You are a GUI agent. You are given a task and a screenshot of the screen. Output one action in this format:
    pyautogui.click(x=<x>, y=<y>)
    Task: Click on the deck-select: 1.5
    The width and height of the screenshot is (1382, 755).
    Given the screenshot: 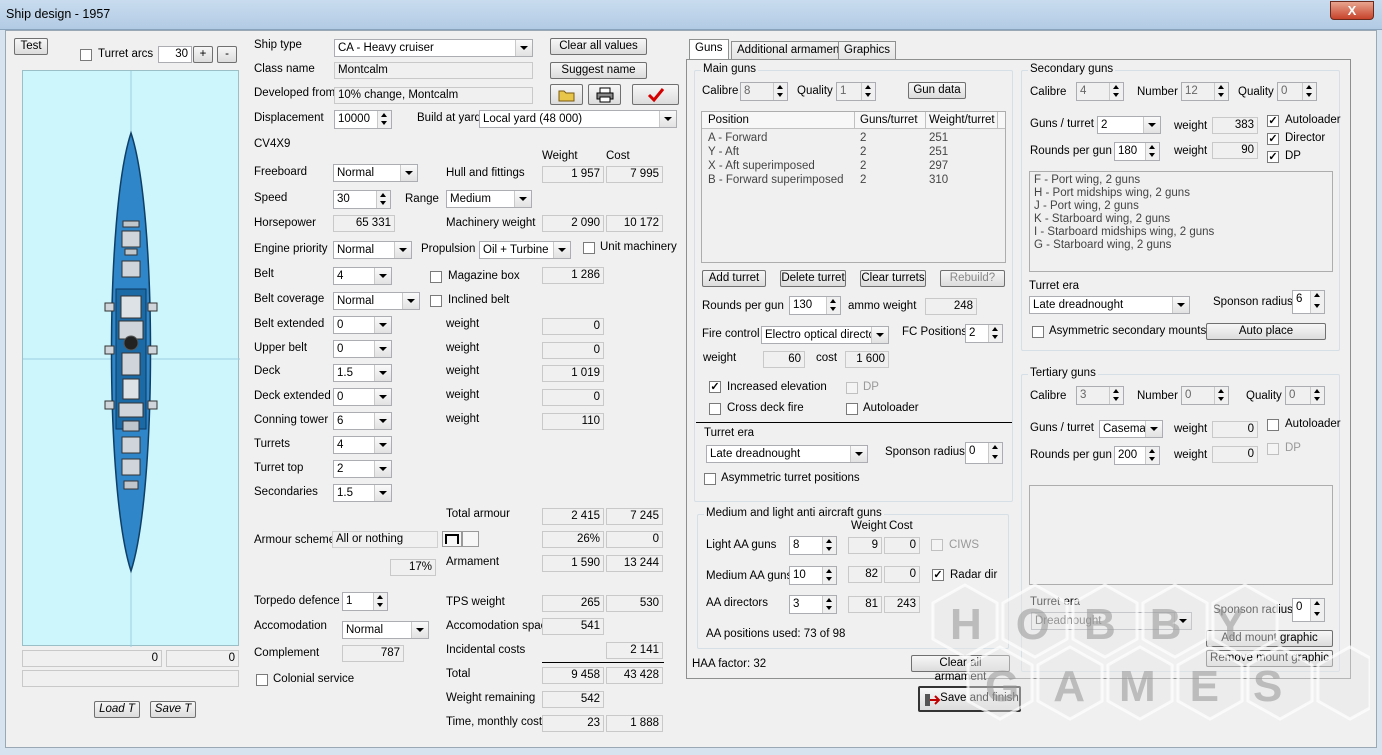 What is the action you would take?
    pyautogui.click(x=362, y=373)
    